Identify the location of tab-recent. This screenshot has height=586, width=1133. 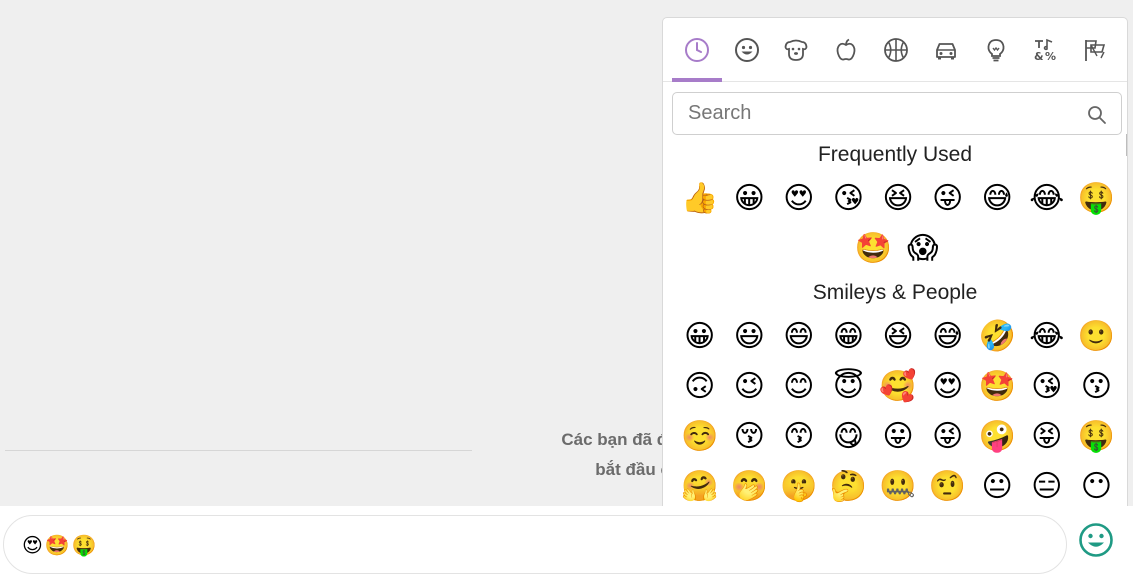
(697, 50).